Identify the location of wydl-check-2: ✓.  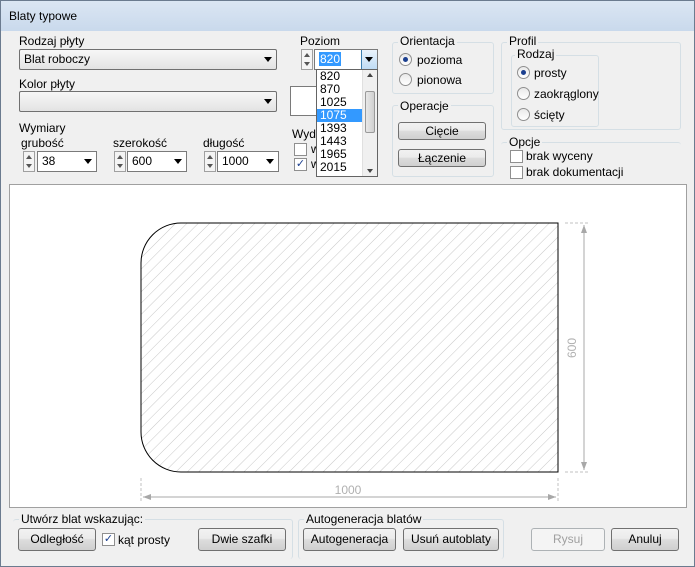
(300, 164).